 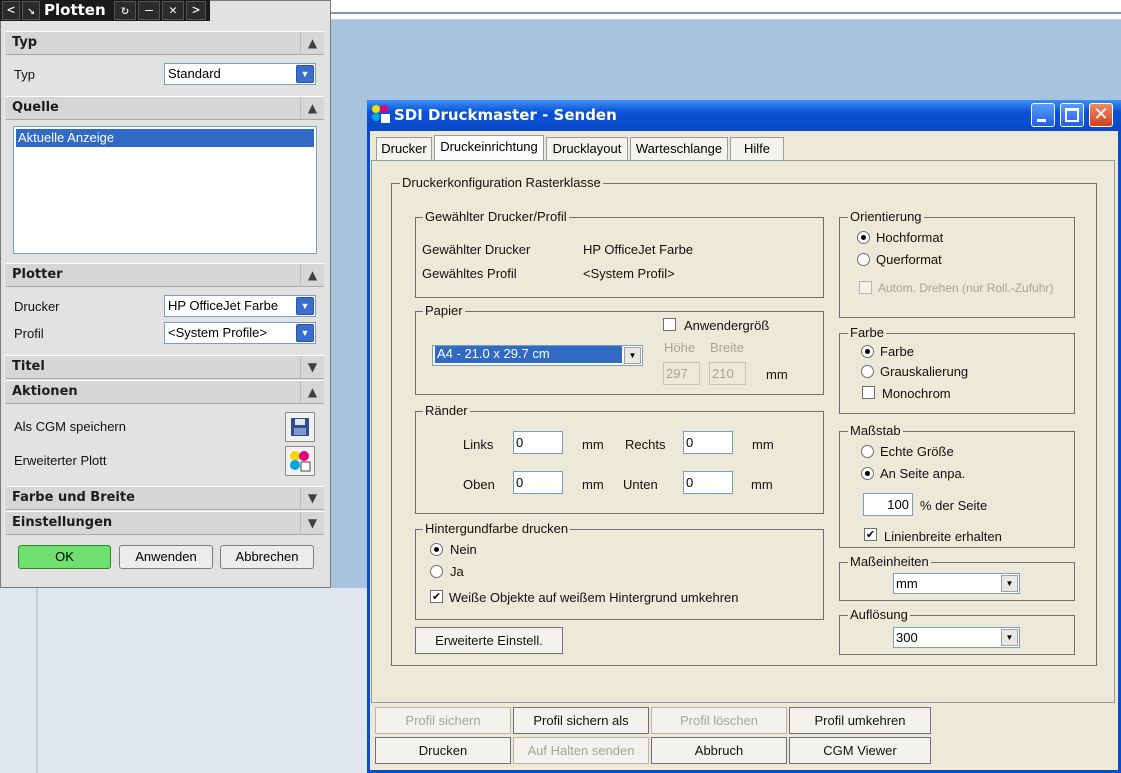 I want to click on prev-arrow-icon: <, so click(x=11, y=10).